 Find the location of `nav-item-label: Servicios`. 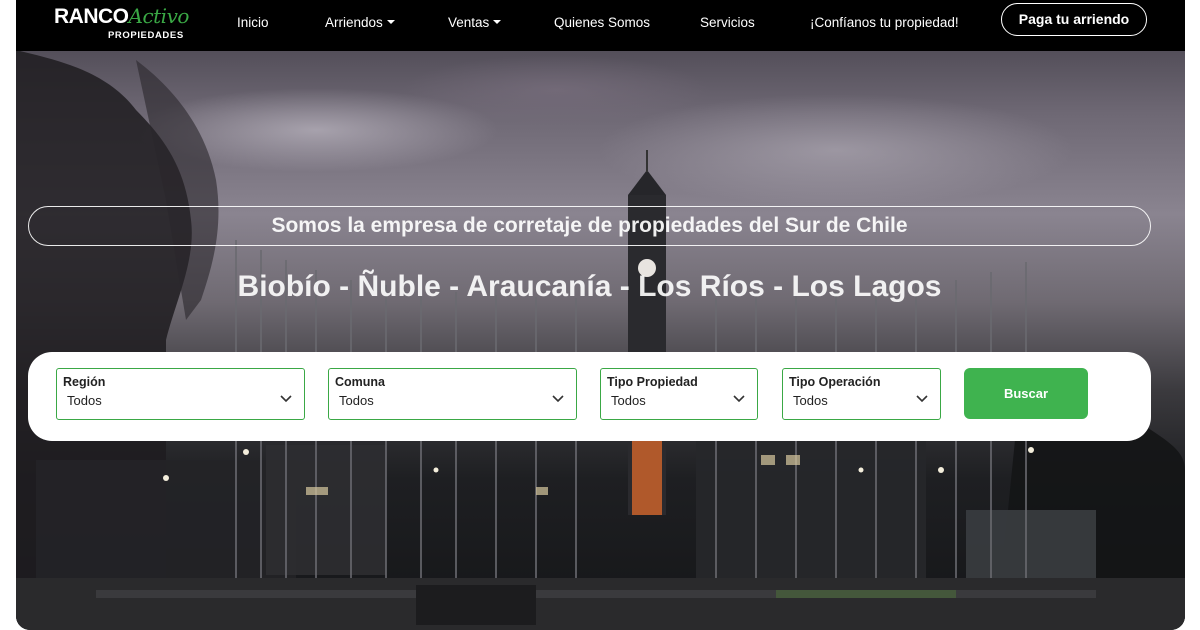

nav-item-label: Servicios is located at coordinates (727, 22).